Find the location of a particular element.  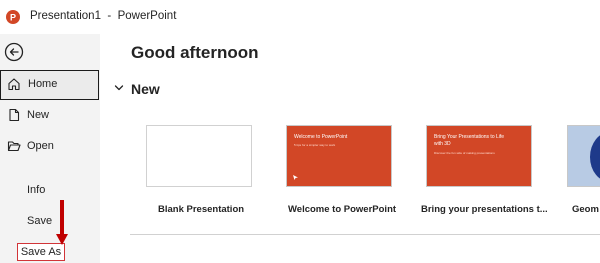

sidebar-item-label: Save As is located at coordinates (41, 252).